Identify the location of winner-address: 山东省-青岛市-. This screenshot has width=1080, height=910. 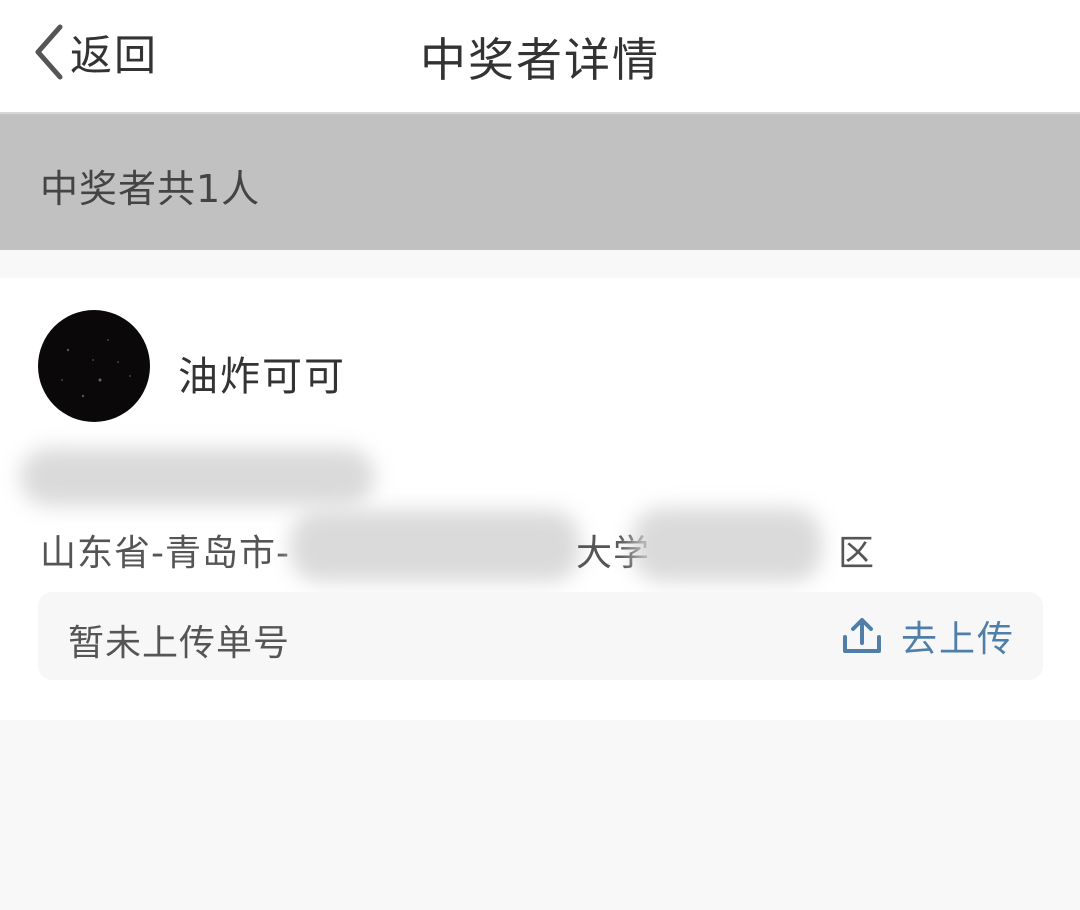
(165, 550).